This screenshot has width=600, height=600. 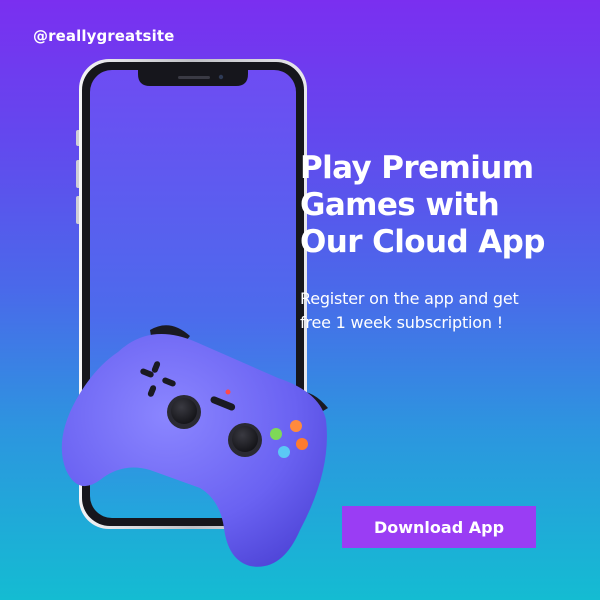 What do you see at coordinates (400, 205) in the screenshot?
I see `headline-line: Games with` at bounding box center [400, 205].